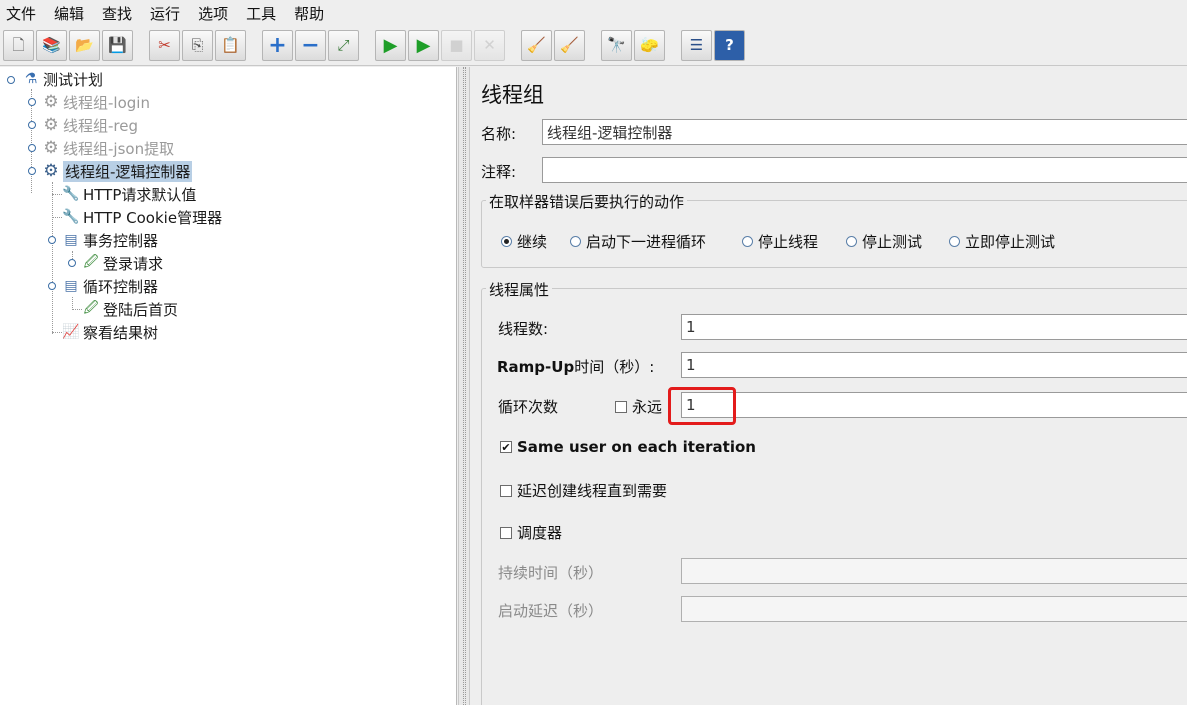 The height and width of the screenshot is (705, 1187). What do you see at coordinates (583, 490) in the screenshot?
I see `delay-thread-creation-checkbox: 延迟创建线程直到需要` at bounding box center [583, 490].